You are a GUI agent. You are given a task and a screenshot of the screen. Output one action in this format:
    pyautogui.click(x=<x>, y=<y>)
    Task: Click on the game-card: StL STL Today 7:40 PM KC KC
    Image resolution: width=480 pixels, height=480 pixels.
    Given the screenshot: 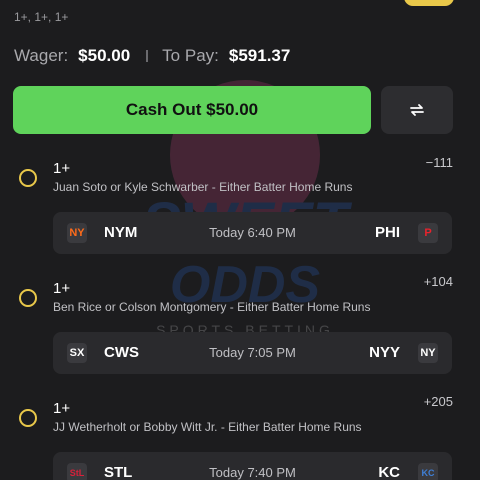 What is the action you would take?
    pyautogui.click(x=252, y=466)
    